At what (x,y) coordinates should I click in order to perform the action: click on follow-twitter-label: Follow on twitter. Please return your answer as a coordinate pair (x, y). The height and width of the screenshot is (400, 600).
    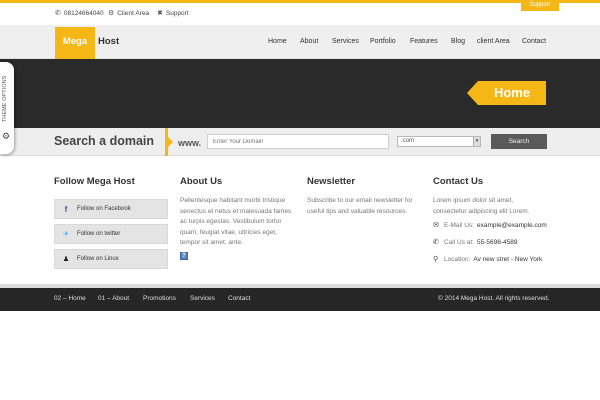
    Looking at the image, I should click on (99, 234).